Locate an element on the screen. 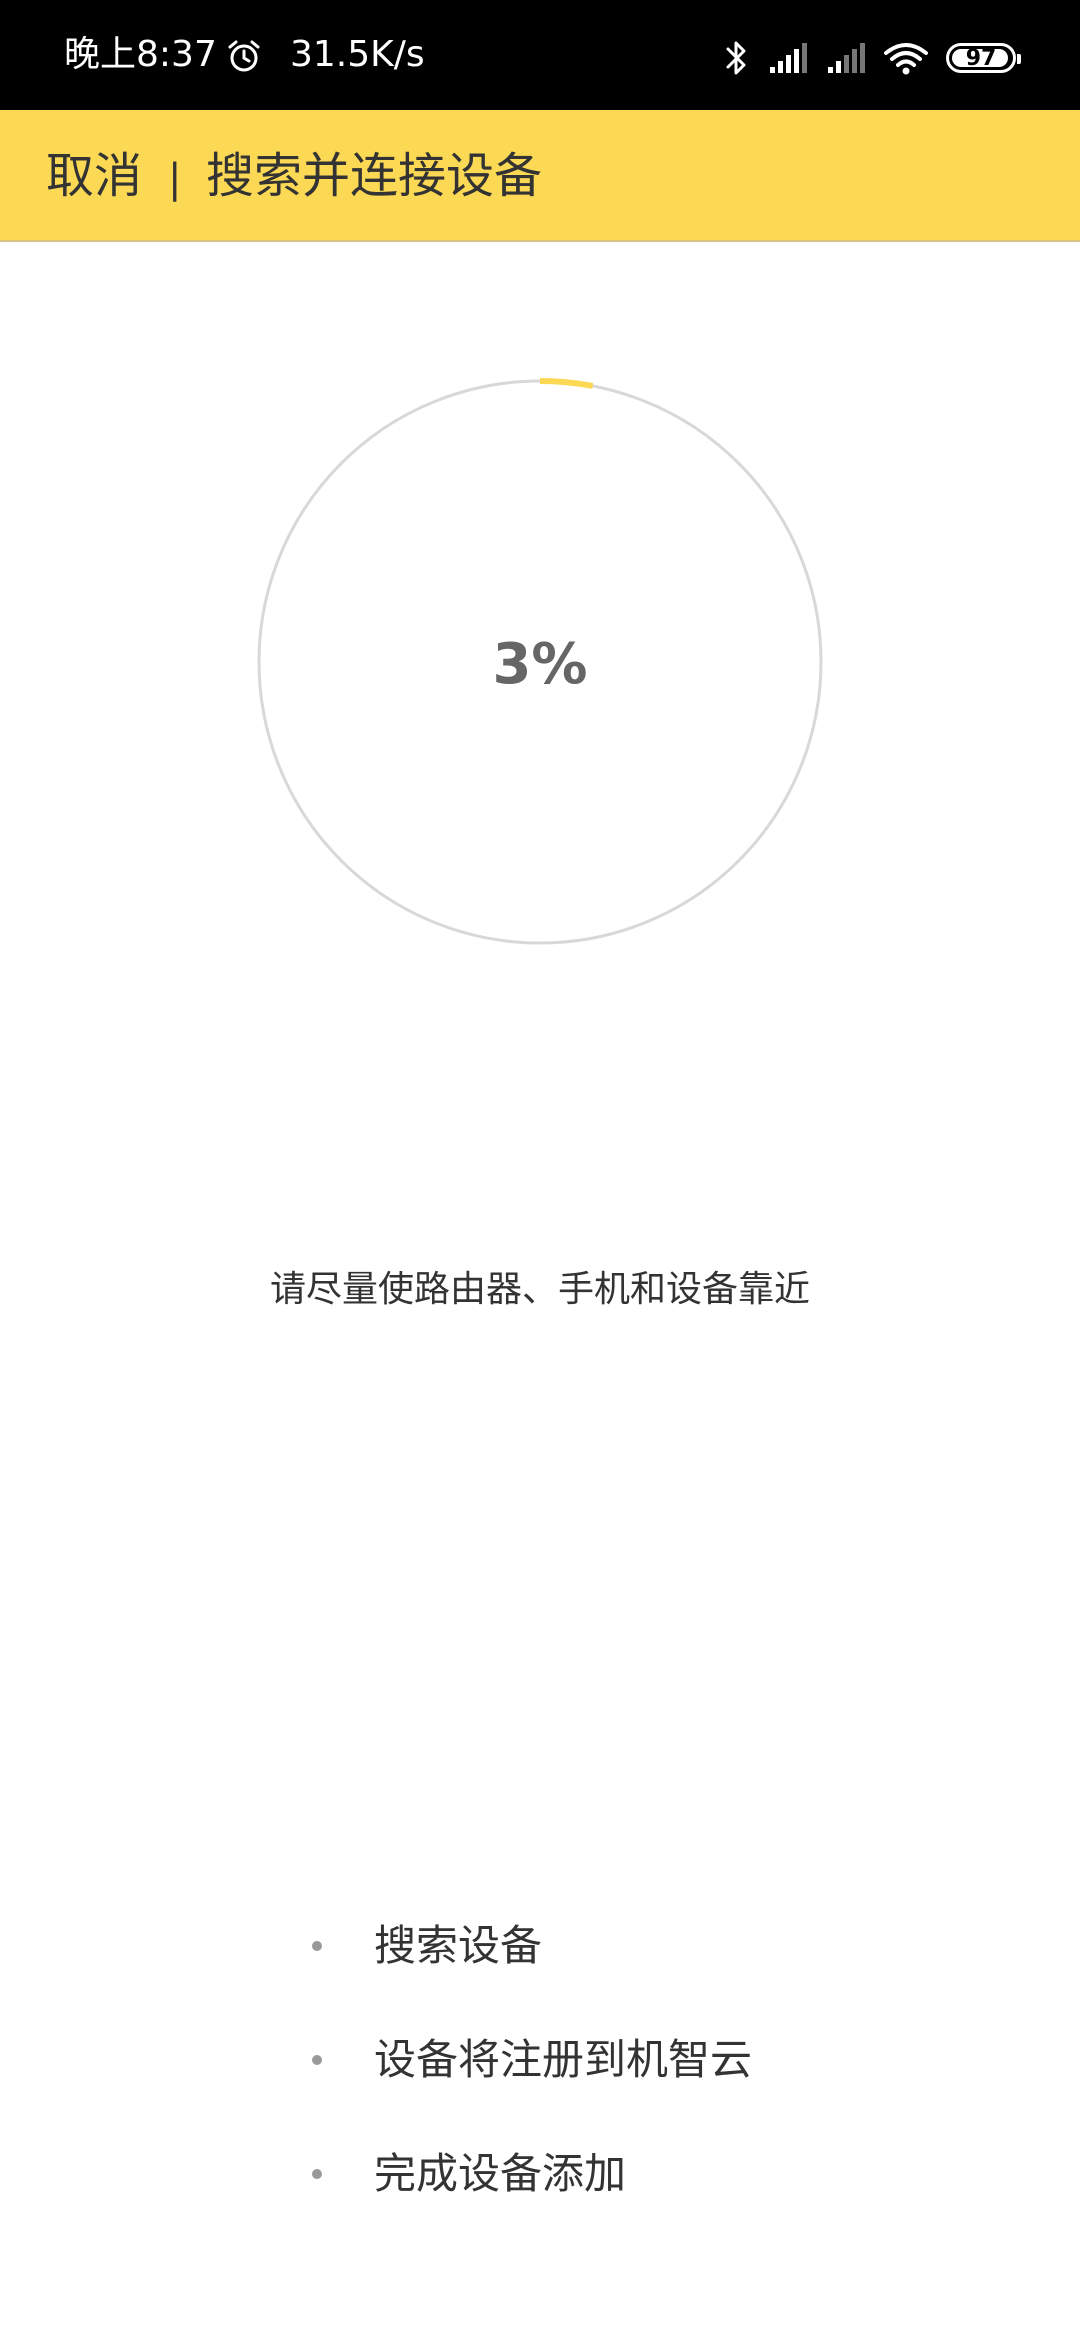 Image resolution: width=1080 pixels, height=2340 pixels. hint-text: 请尽量使路由器、手机和设备靠近 is located at coordinates (539, 1289).